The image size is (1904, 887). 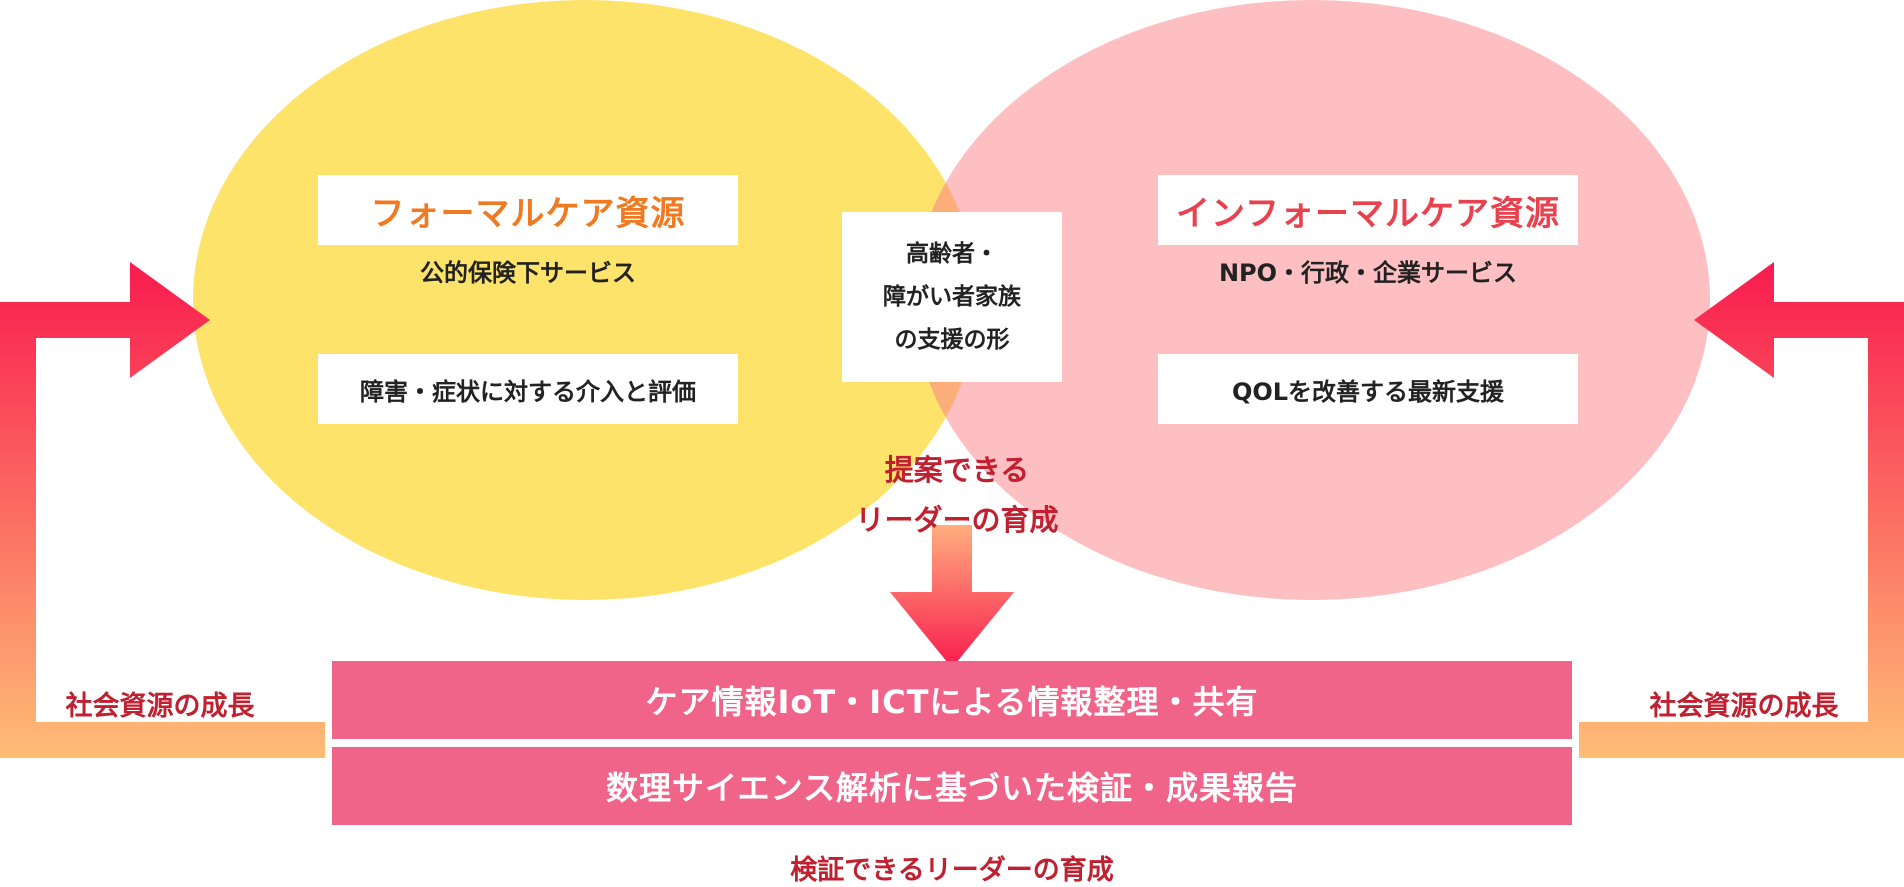 I want to click on formal-care-title-box: フォーマルケア資源, so click(x=528, y=210).